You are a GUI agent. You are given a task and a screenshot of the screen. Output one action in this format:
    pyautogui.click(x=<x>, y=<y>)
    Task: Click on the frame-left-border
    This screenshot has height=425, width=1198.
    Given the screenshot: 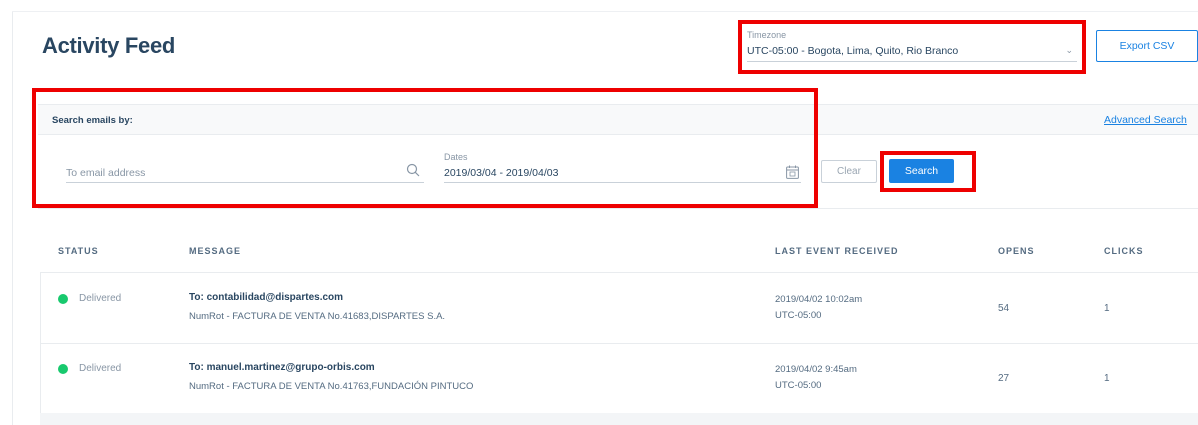 What is the action you would take?
    pyautogui.click(x=12, y=218)
    